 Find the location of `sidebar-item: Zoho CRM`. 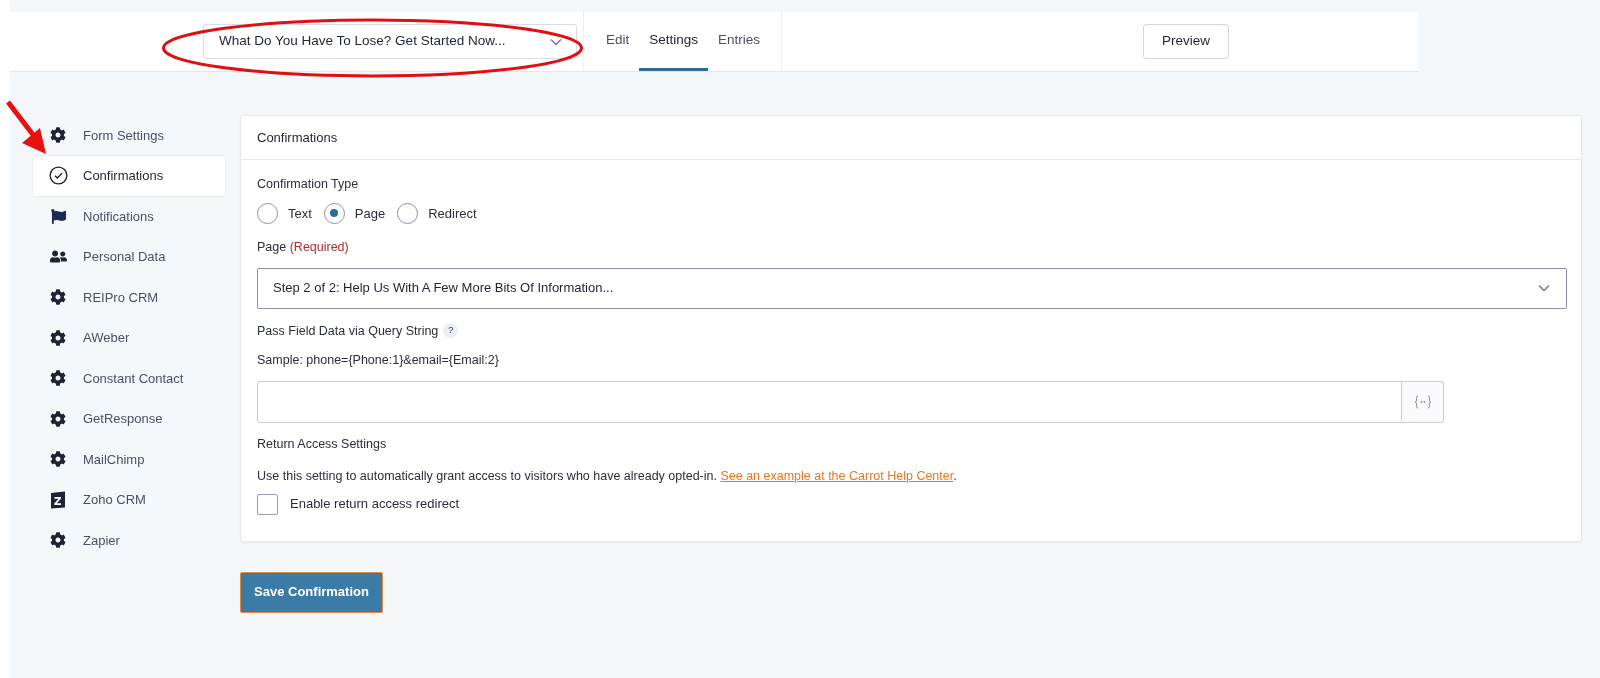

sidebar-item: Zoho CRM is located at coordinates (136, 499).